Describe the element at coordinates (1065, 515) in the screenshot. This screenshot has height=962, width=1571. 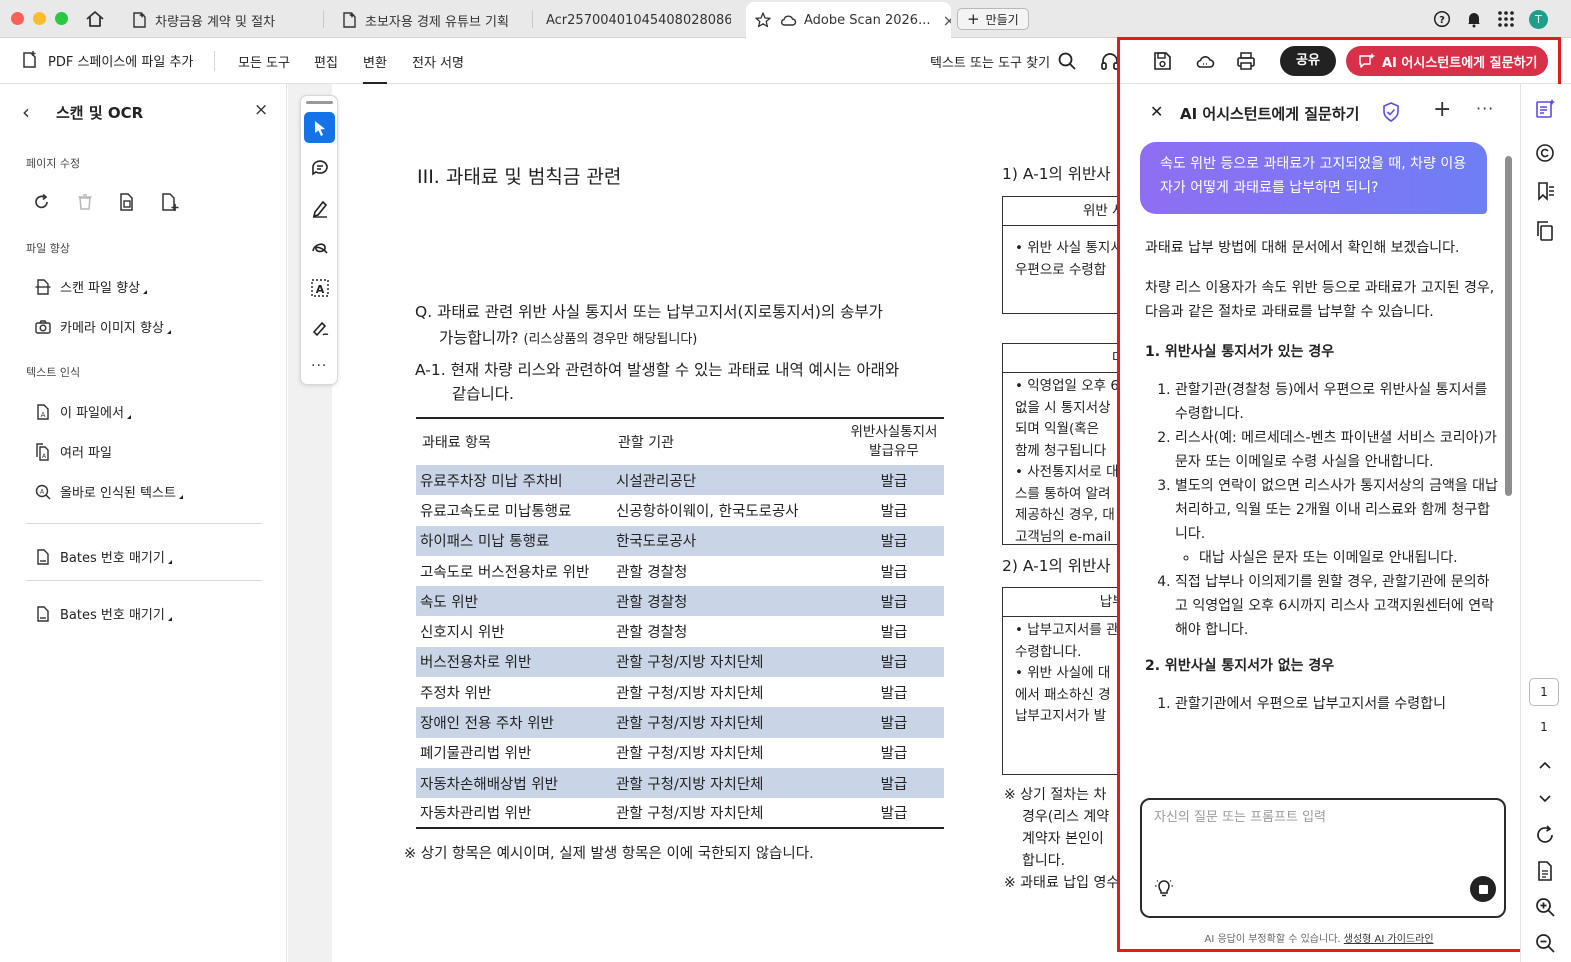
I see `box-text-line: 제공하신 경우, 대` at that location.